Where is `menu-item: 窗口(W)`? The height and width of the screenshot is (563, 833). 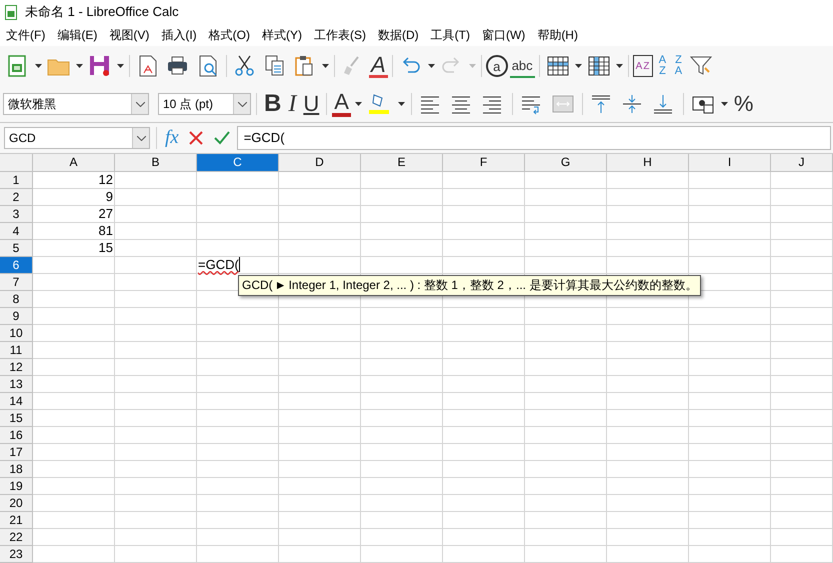
menu-item: 窗口(W) is located at coordinates (504, 35).